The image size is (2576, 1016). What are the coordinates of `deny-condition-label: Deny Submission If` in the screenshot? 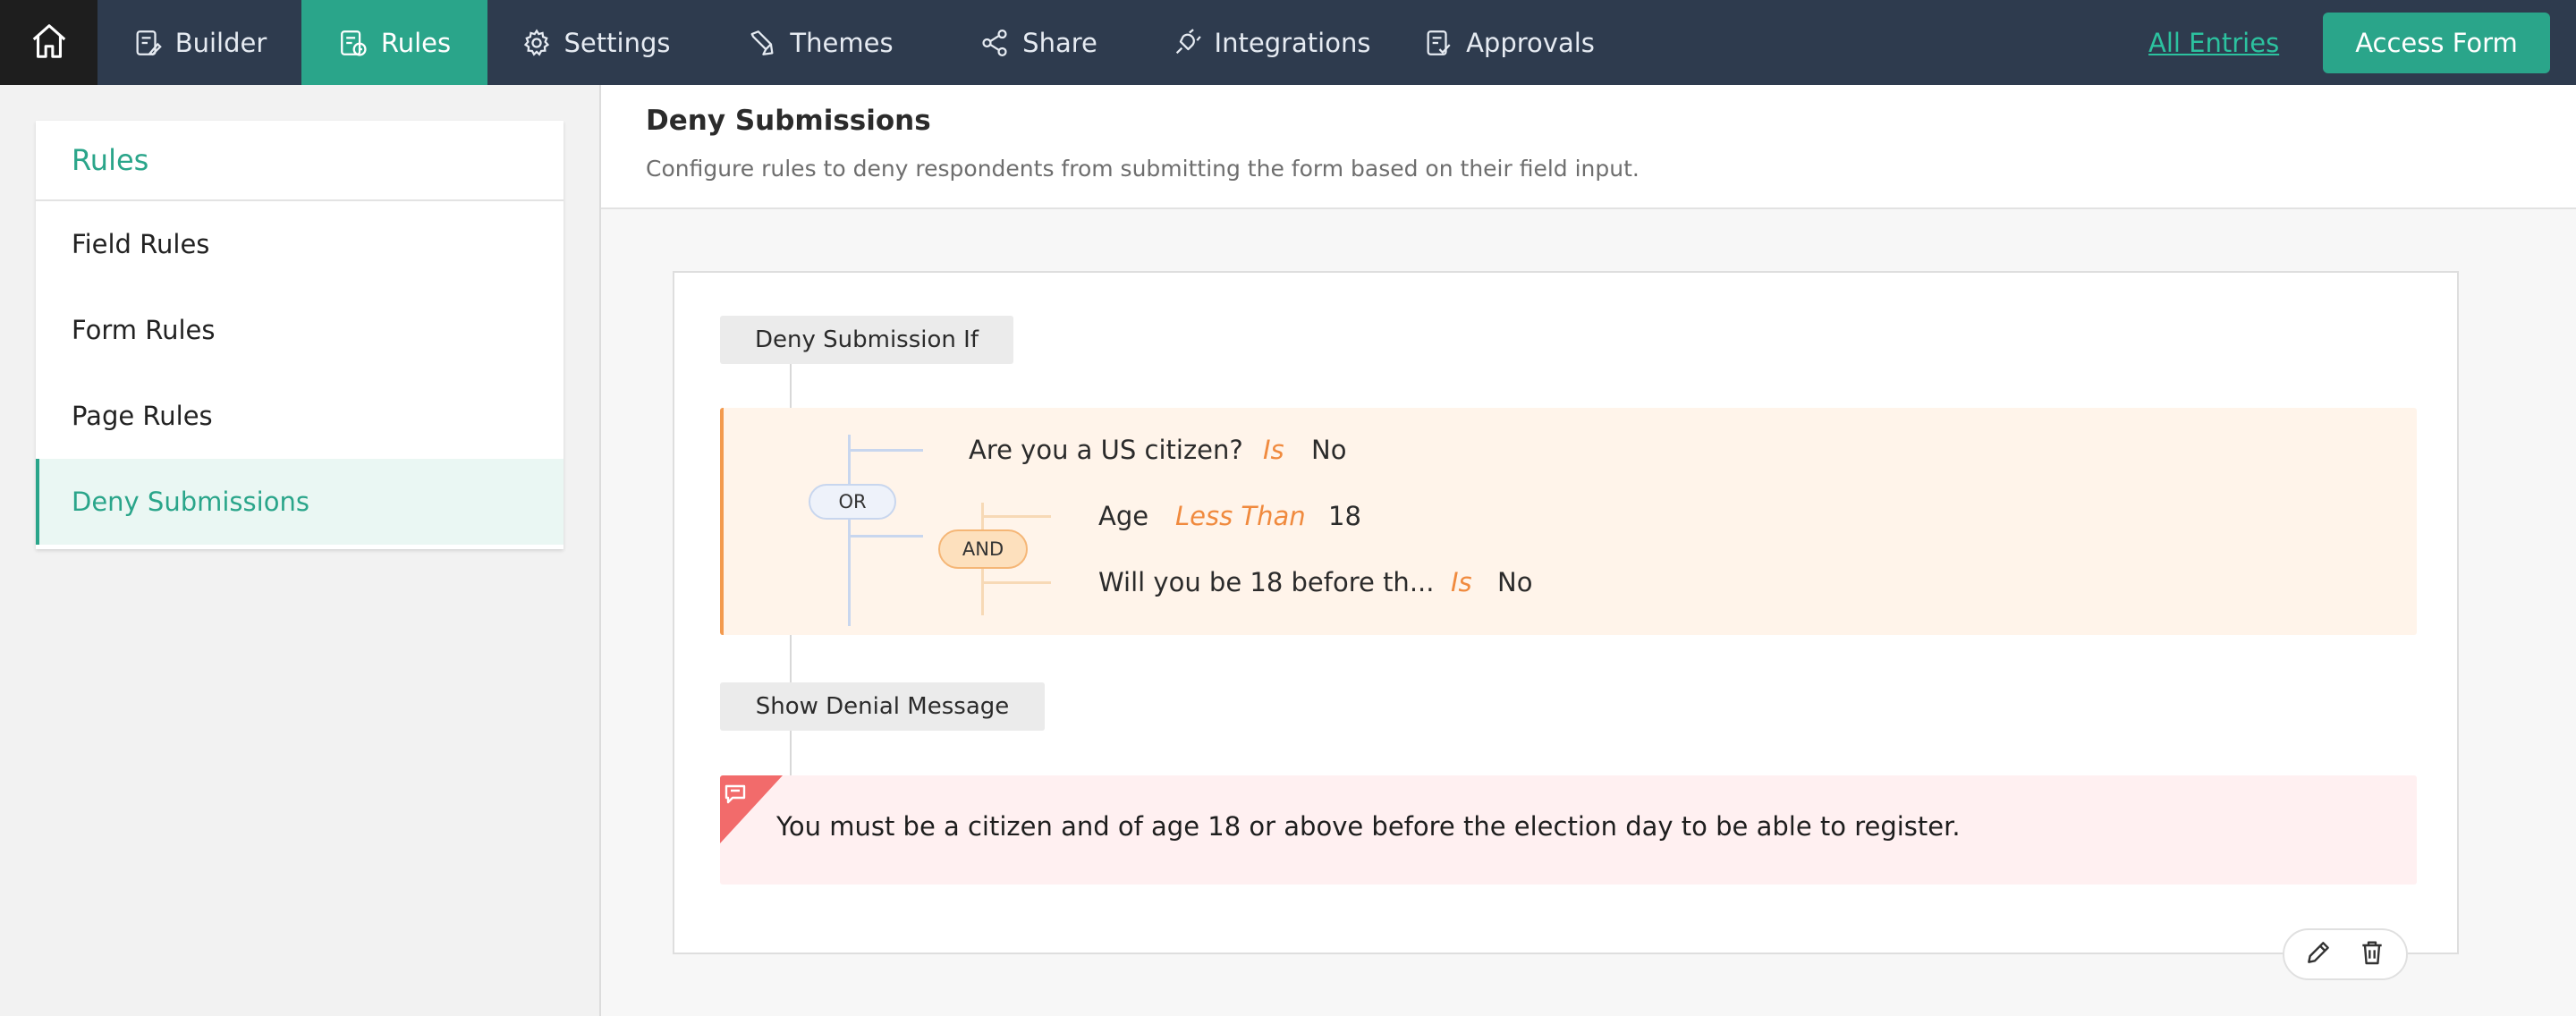 It's located at (866, 340).